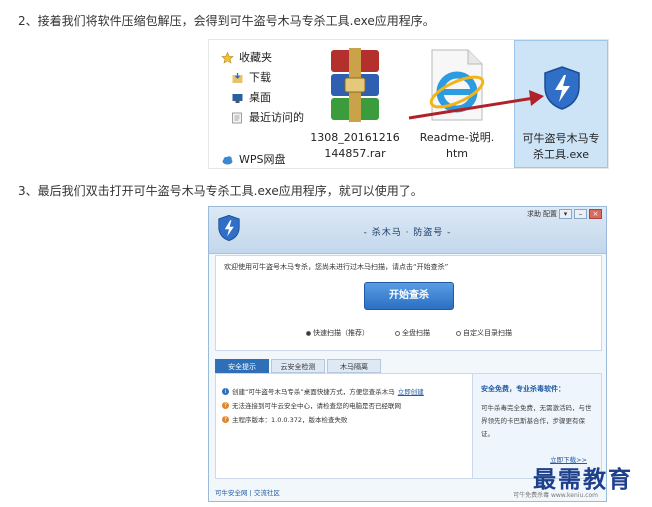 Image resolution: width=652 pixels, height=507 pixels. I want to click on cloud-drive-icon, so click(227, 160).